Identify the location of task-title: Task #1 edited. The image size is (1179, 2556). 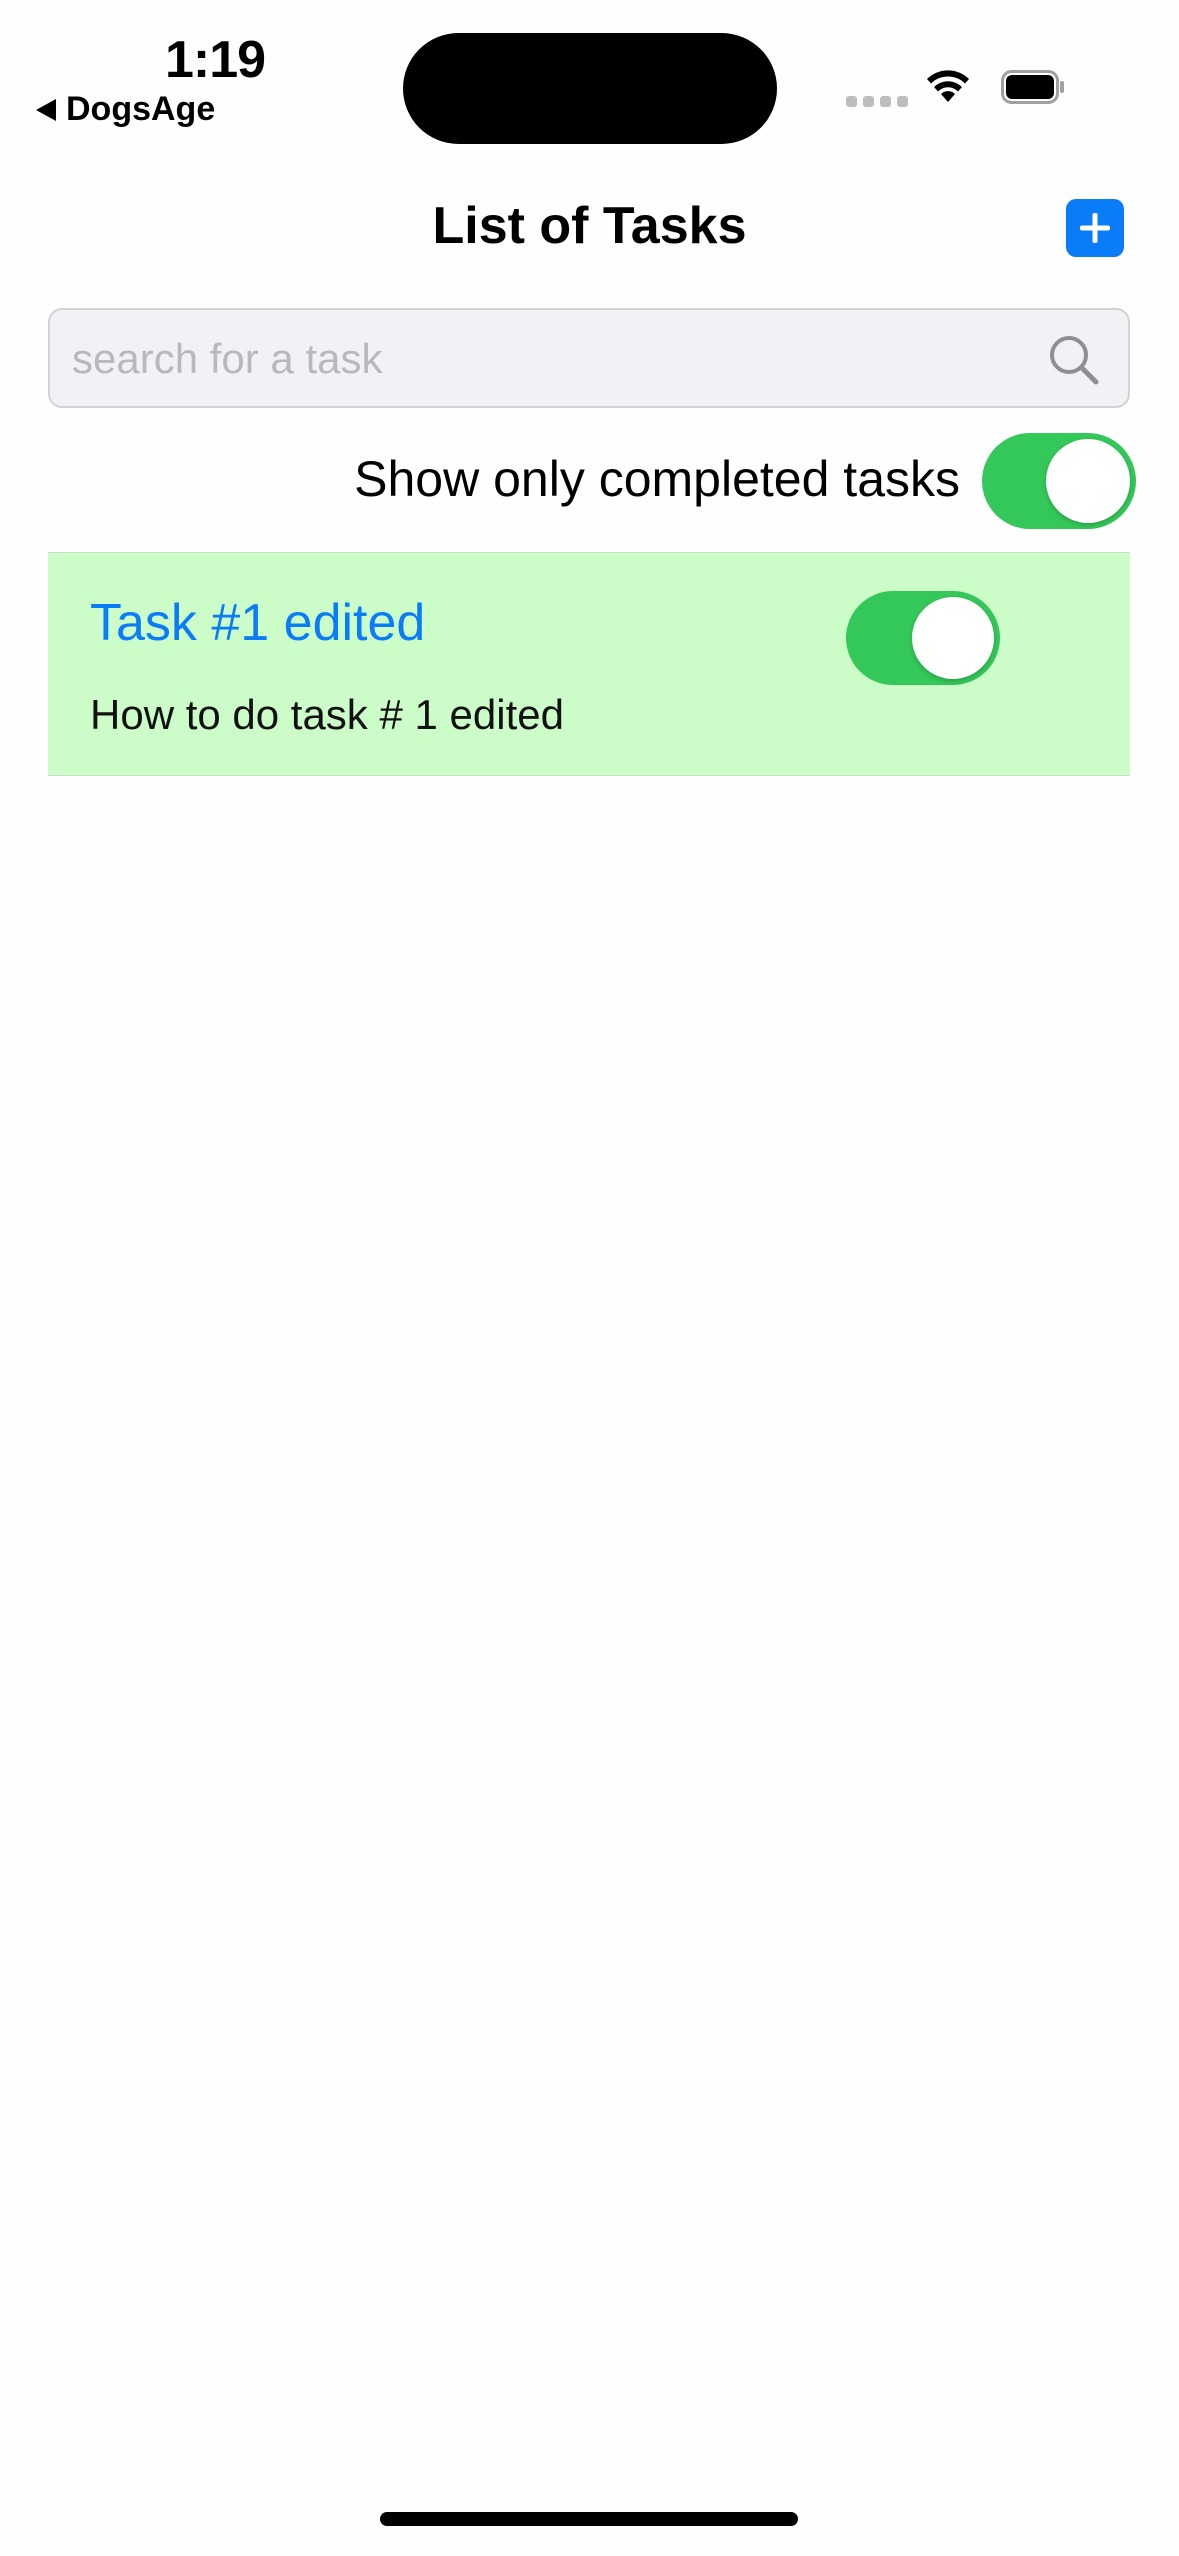
(258, 623).